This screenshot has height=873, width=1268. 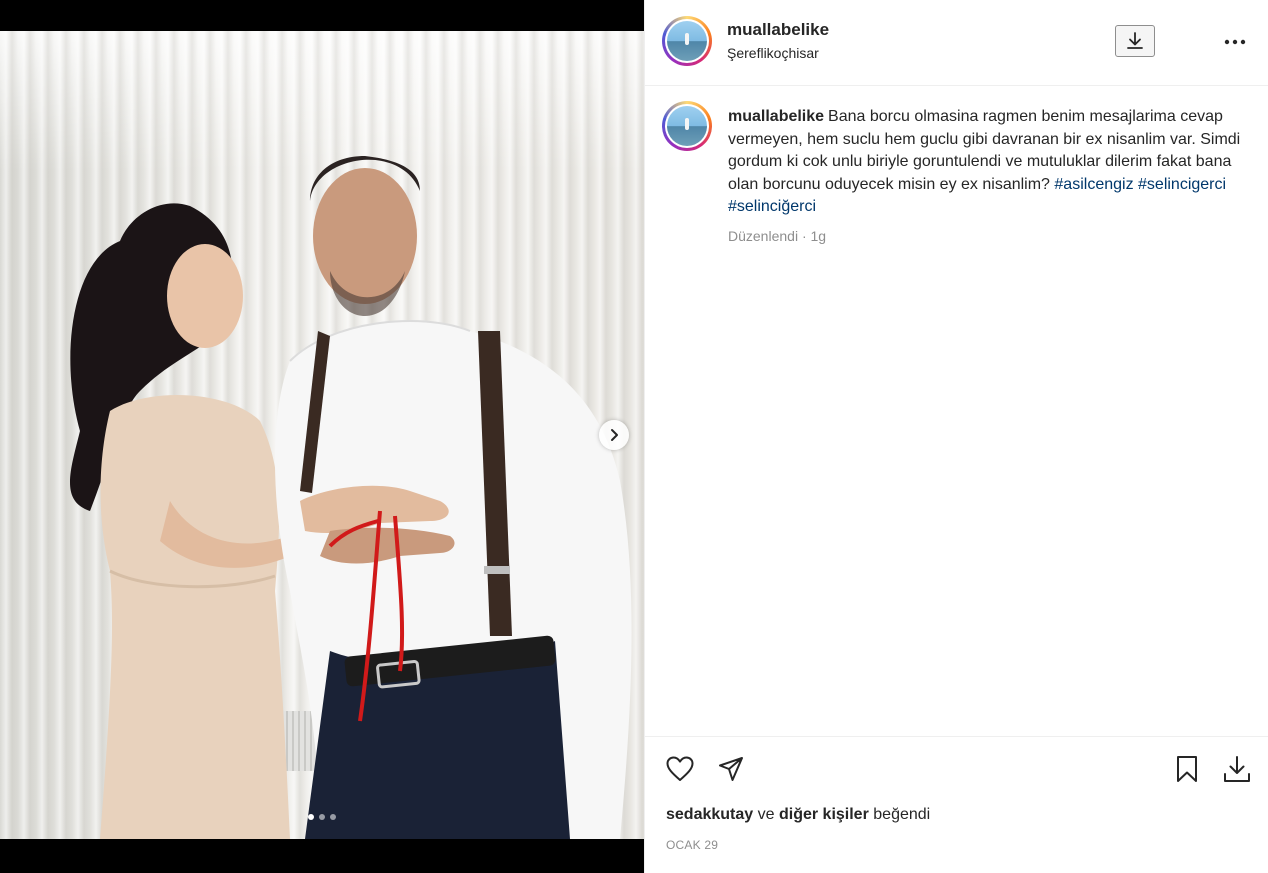 What do you see at coordinates (956, 768) in the screenshot?
I see `action-bar` at bounding box center [956, 768].